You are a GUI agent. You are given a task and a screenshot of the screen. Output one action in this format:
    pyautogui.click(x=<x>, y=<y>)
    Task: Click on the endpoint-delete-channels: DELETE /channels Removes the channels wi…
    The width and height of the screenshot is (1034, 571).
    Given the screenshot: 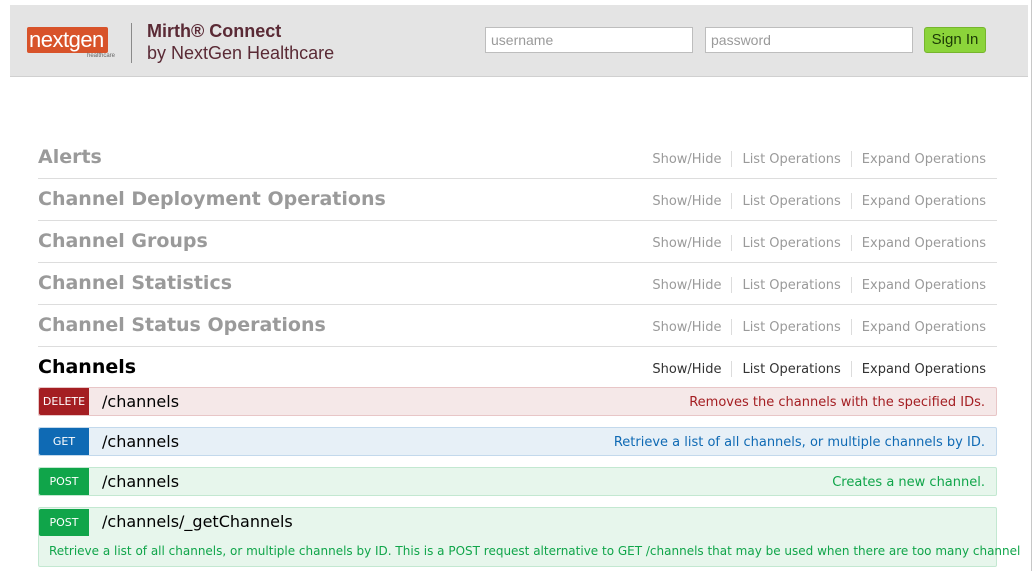 What is the action you would take?
    pyautogui.click(x=517, y=401)
    